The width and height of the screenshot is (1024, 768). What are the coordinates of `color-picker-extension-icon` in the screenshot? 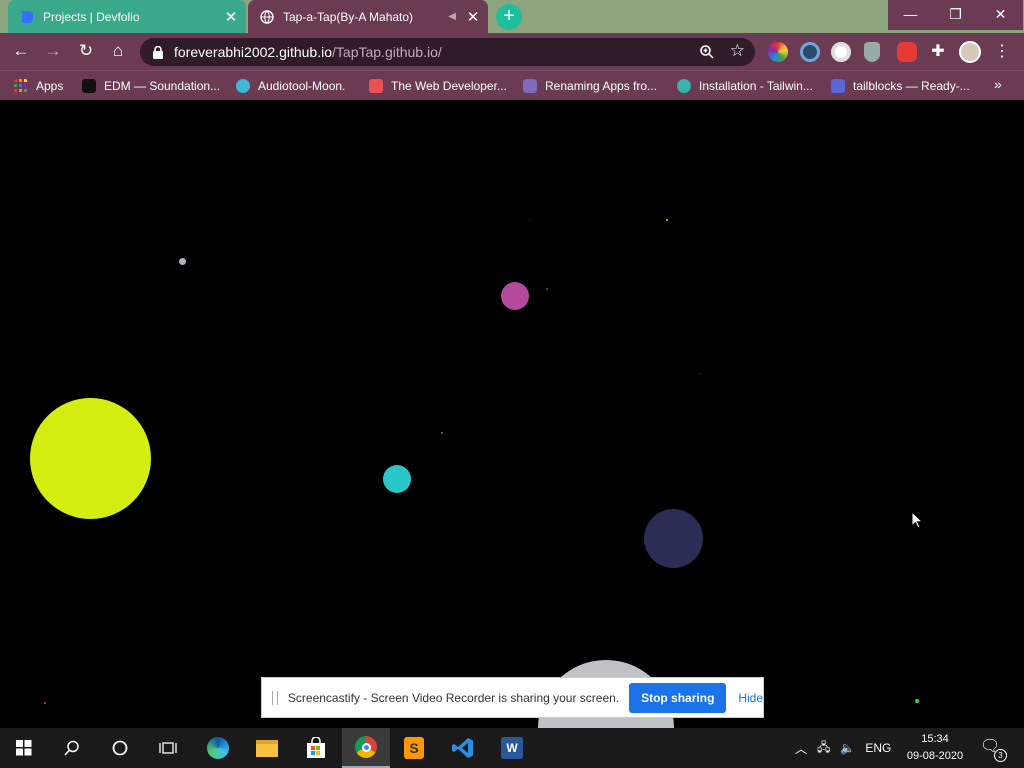 It's located at (778, 52).